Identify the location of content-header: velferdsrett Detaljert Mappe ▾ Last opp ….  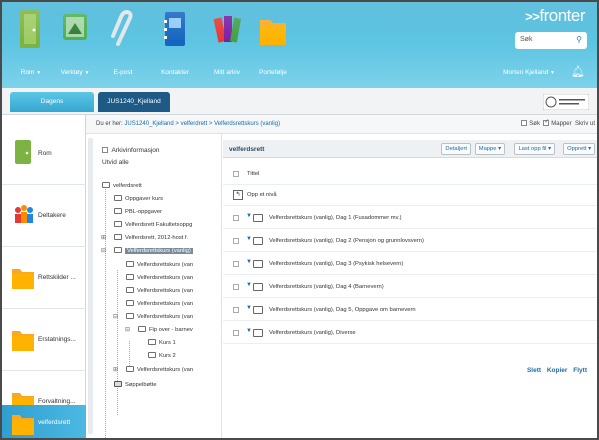
(410, 149).